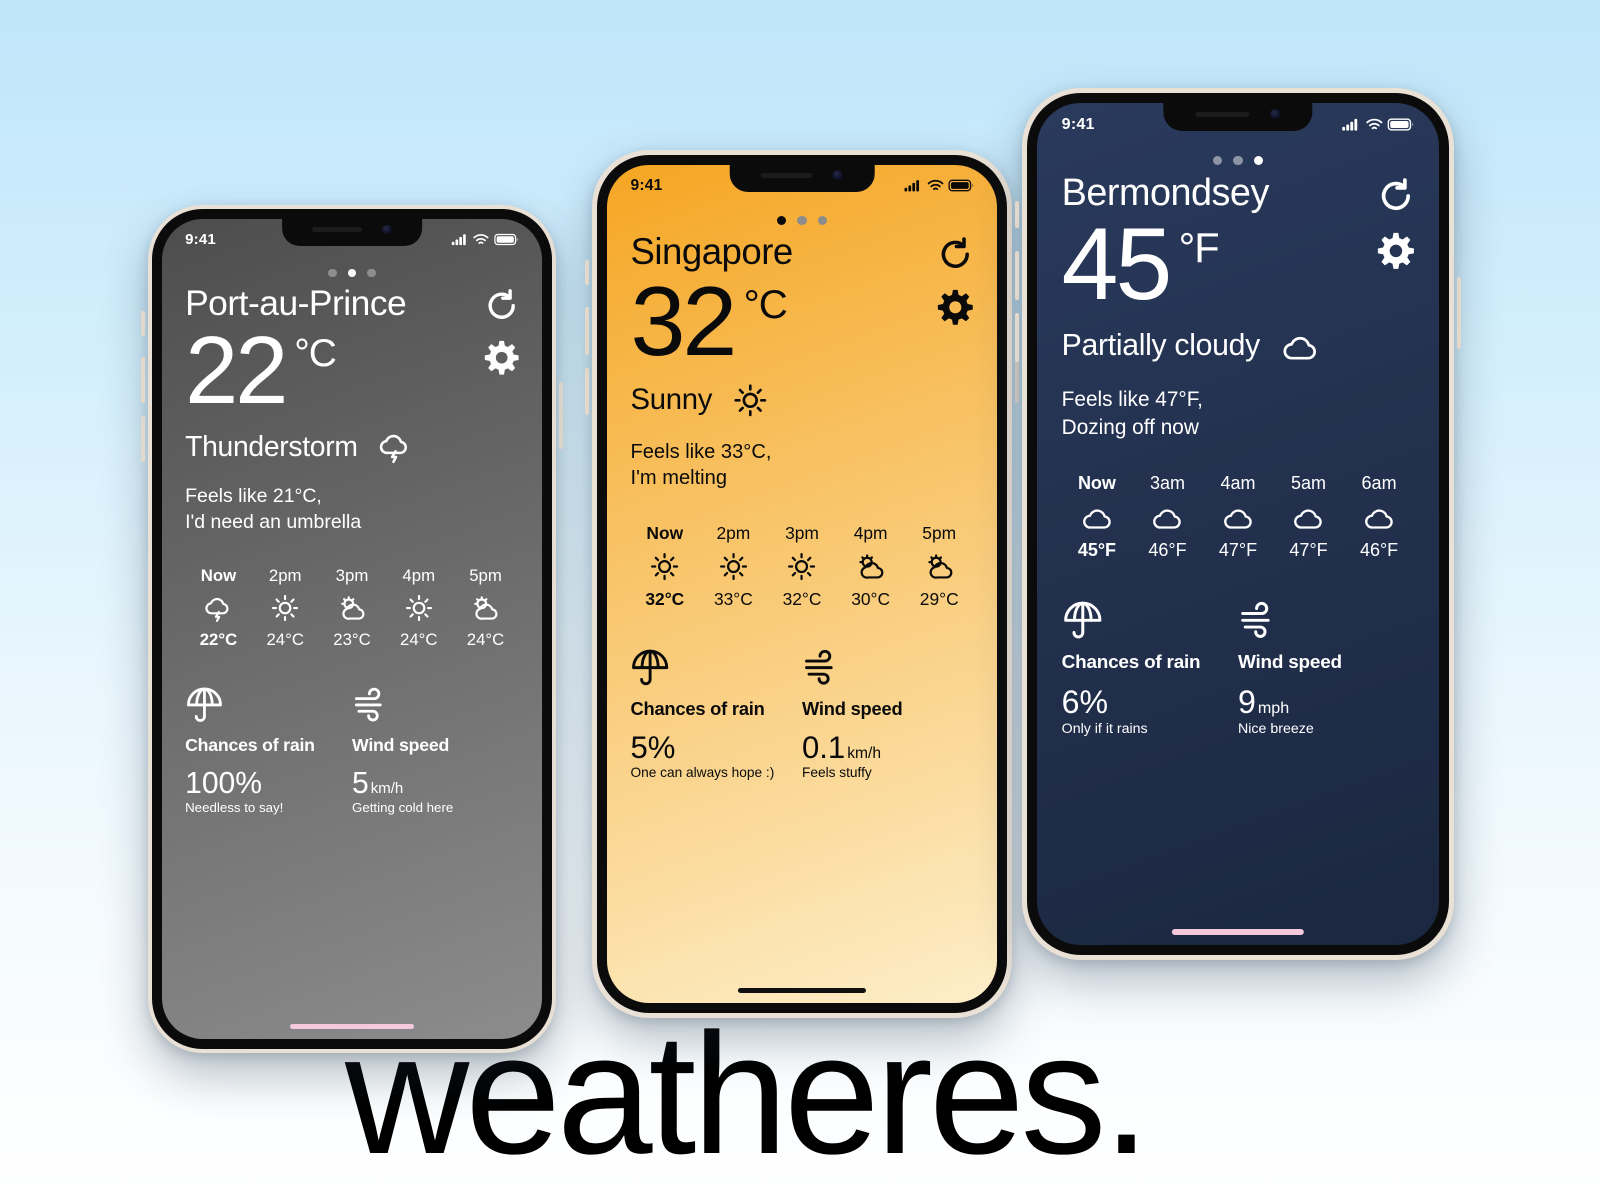  I want to click on hourly-item: 4pm 30°C, so click(870, 566).